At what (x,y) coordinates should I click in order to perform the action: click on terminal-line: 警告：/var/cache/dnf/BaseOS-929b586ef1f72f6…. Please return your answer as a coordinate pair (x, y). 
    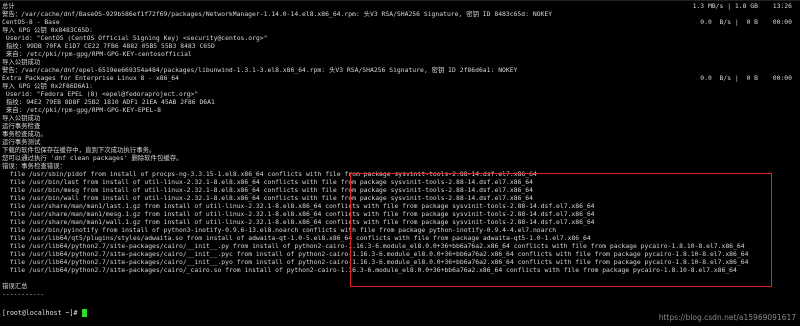
    Looking at the image, I should click on (400, 14).